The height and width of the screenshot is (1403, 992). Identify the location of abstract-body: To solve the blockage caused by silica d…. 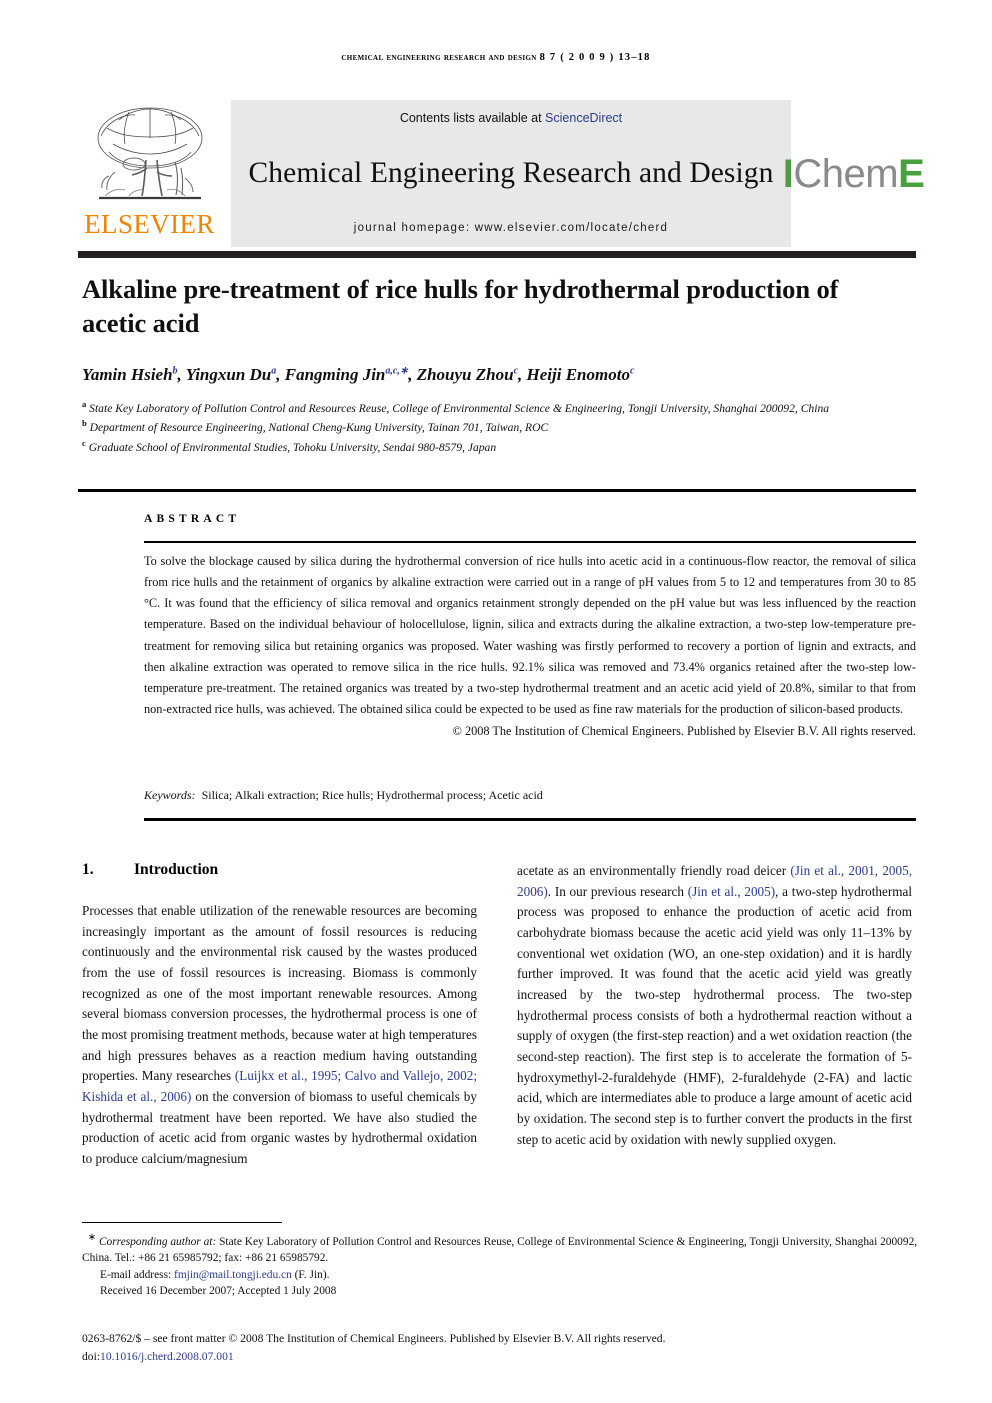
(530, 646).